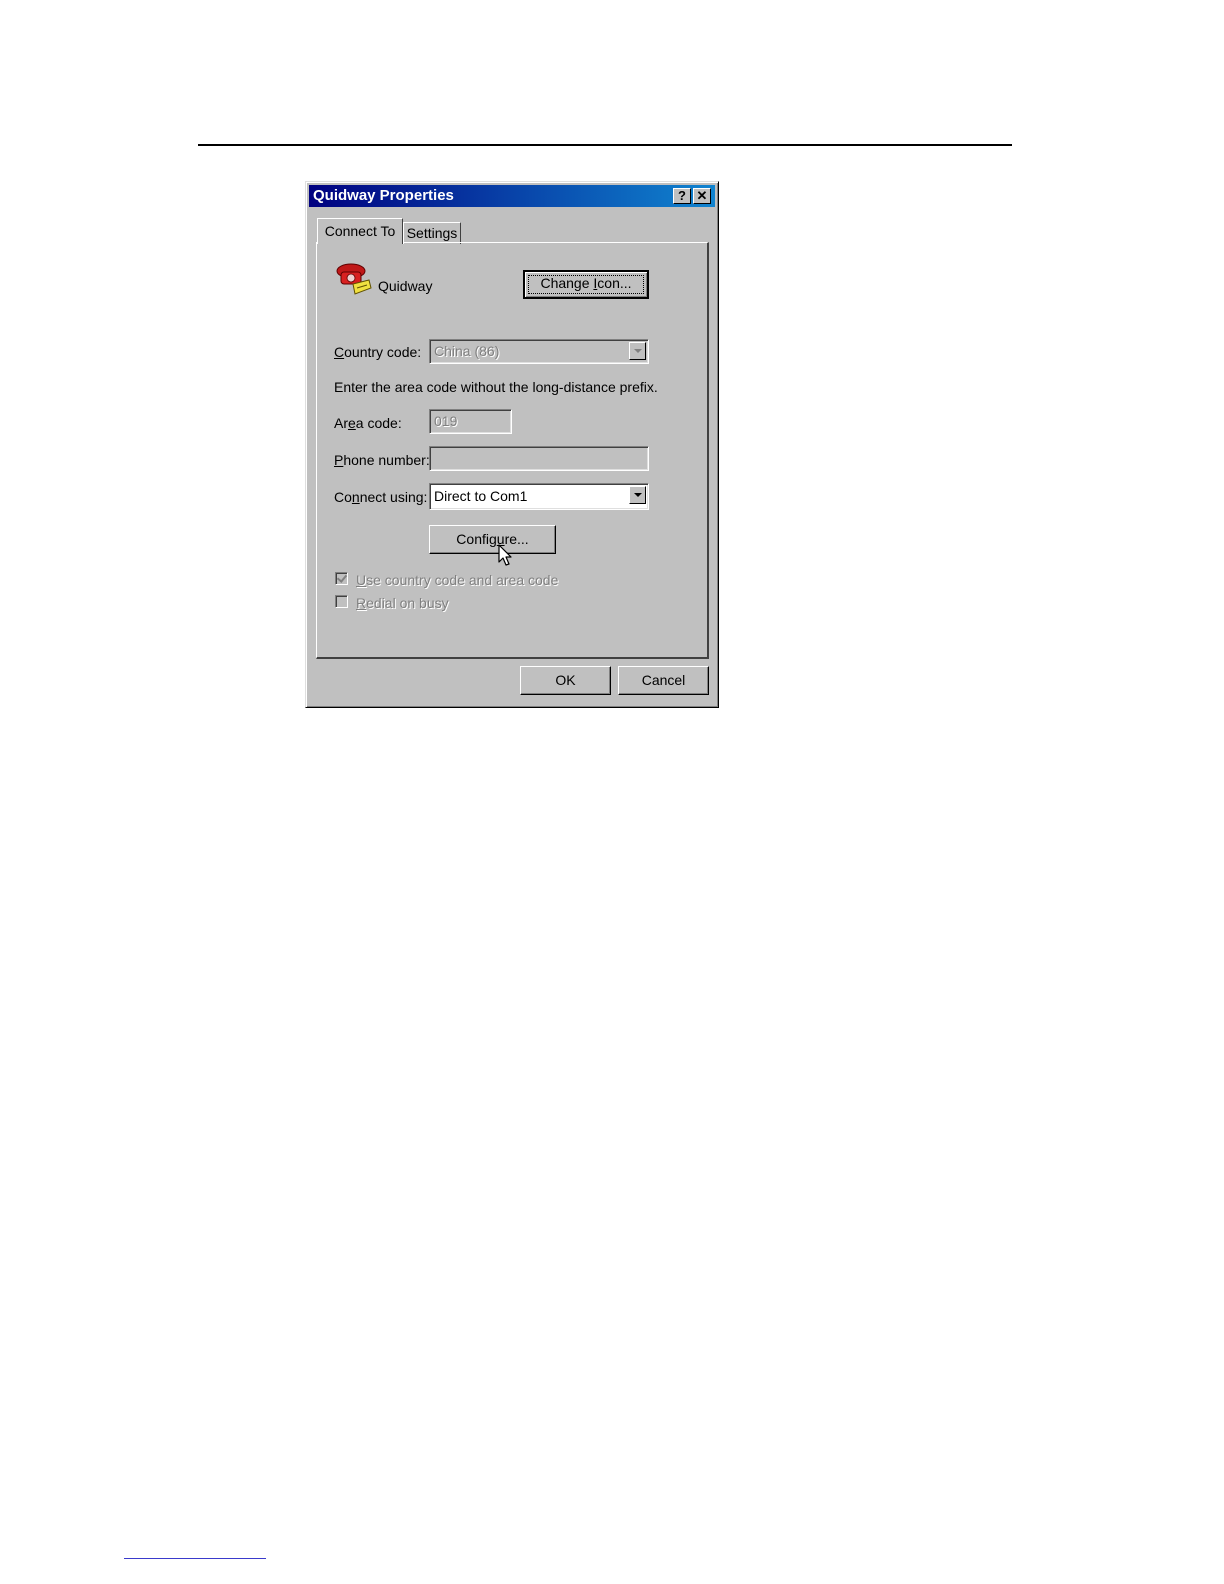  Describe the element at coordinates (512, 196) in the screenshot. I see `title-bar: Quidway Properties ? ✕` at that location.